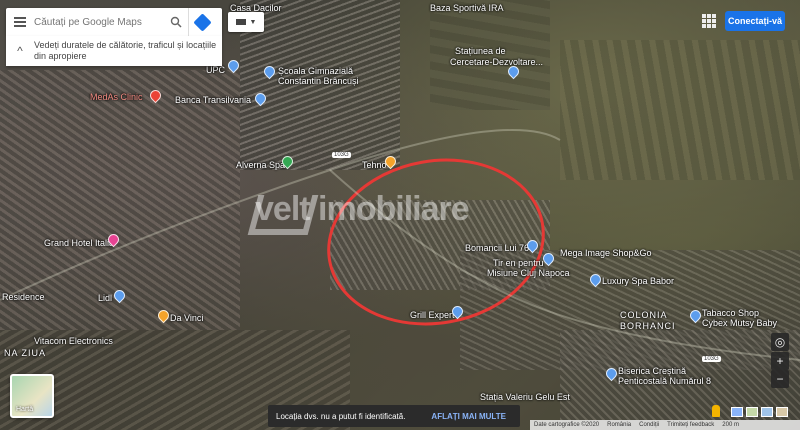 Image resolution: width=800 pixels, height=430 pixels. I want to click on label-tir: Tir en pentru, so click(518, 263).